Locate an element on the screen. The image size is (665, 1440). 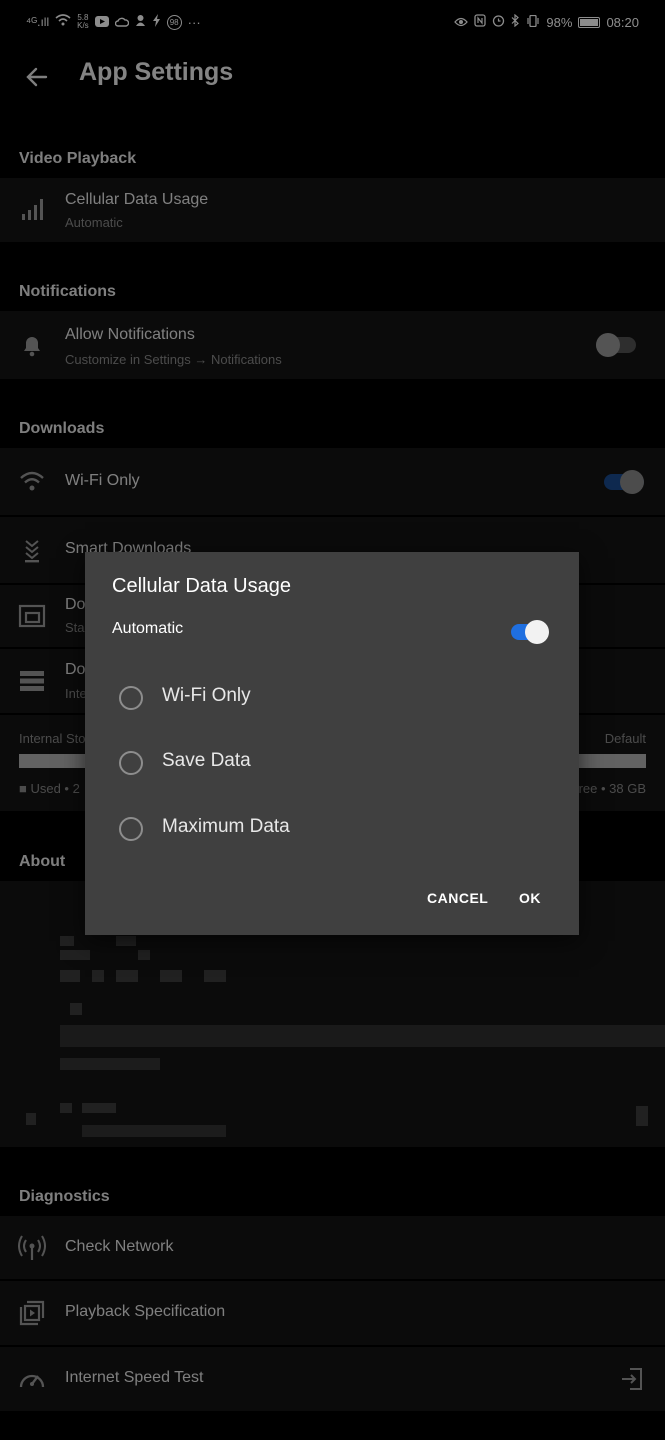
cancel-button: CANCEL is located at coordinates (457, 898).